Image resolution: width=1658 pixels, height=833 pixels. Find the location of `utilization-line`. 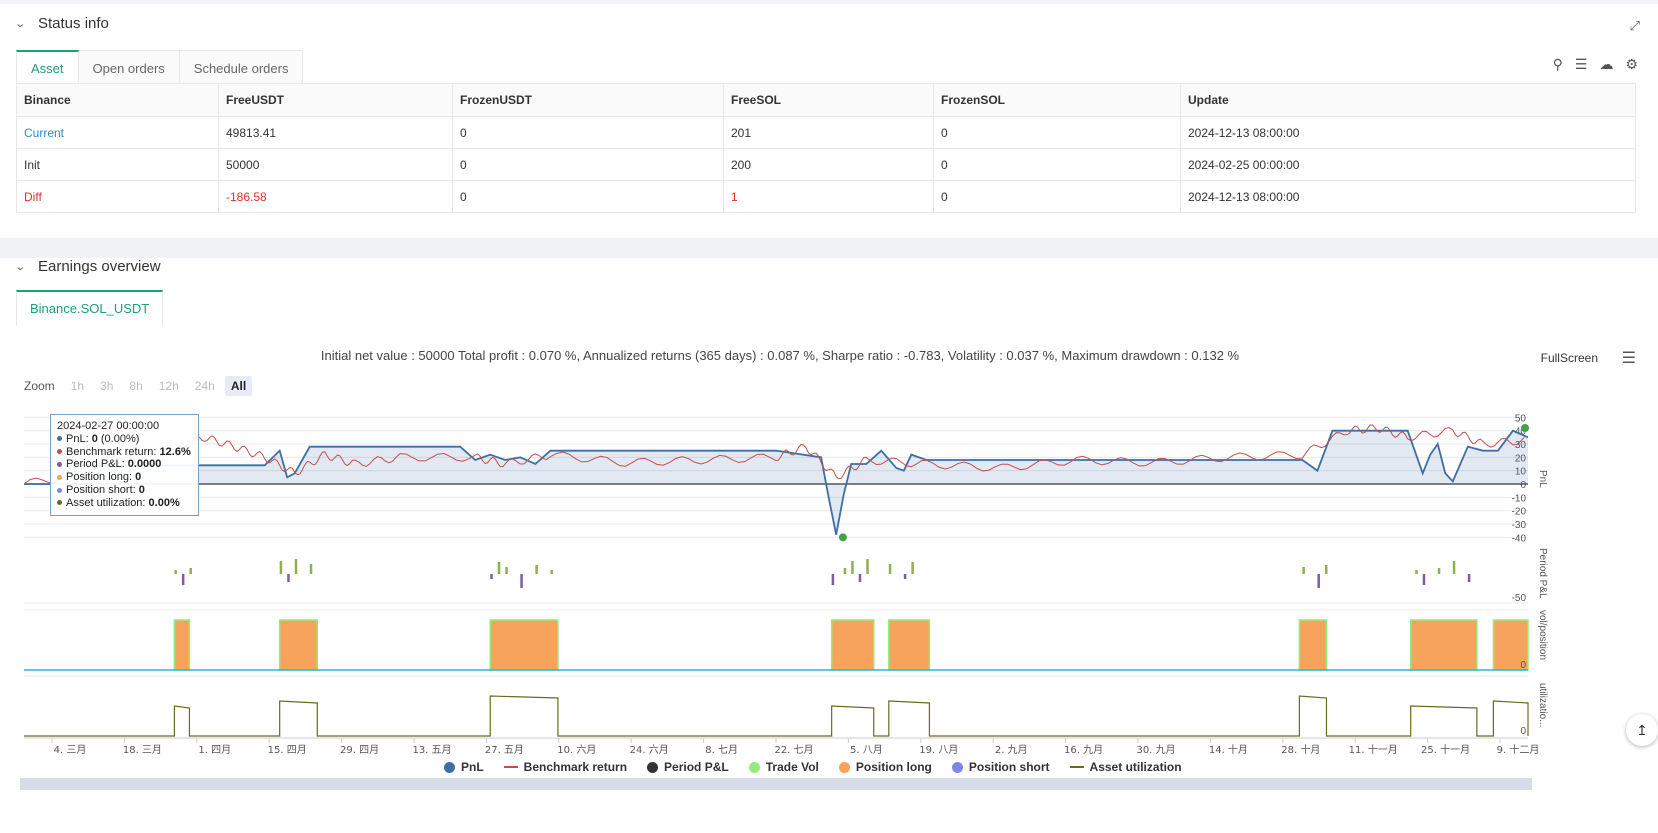

utilization-line is located at coordinates (776, 716).